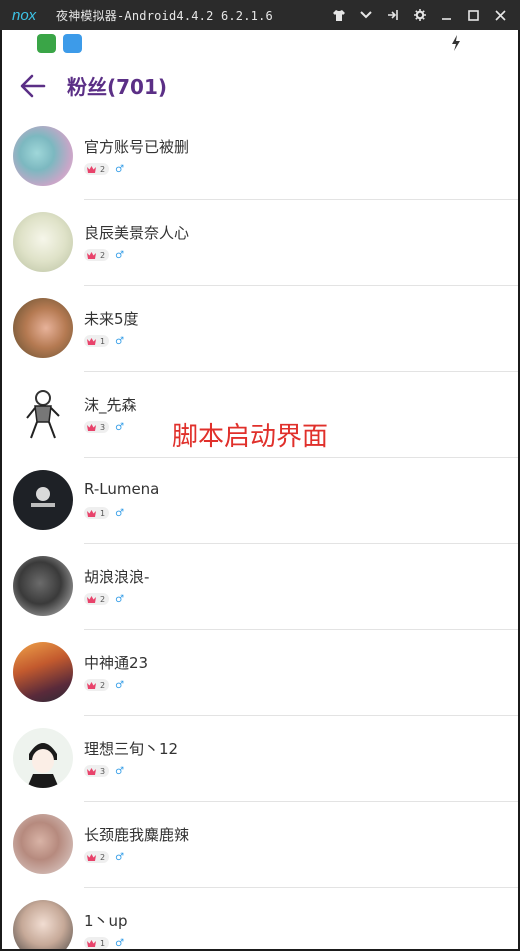 This screenshot has width=520, height=951. I want to click on shirt-icon, so click(338, 15).